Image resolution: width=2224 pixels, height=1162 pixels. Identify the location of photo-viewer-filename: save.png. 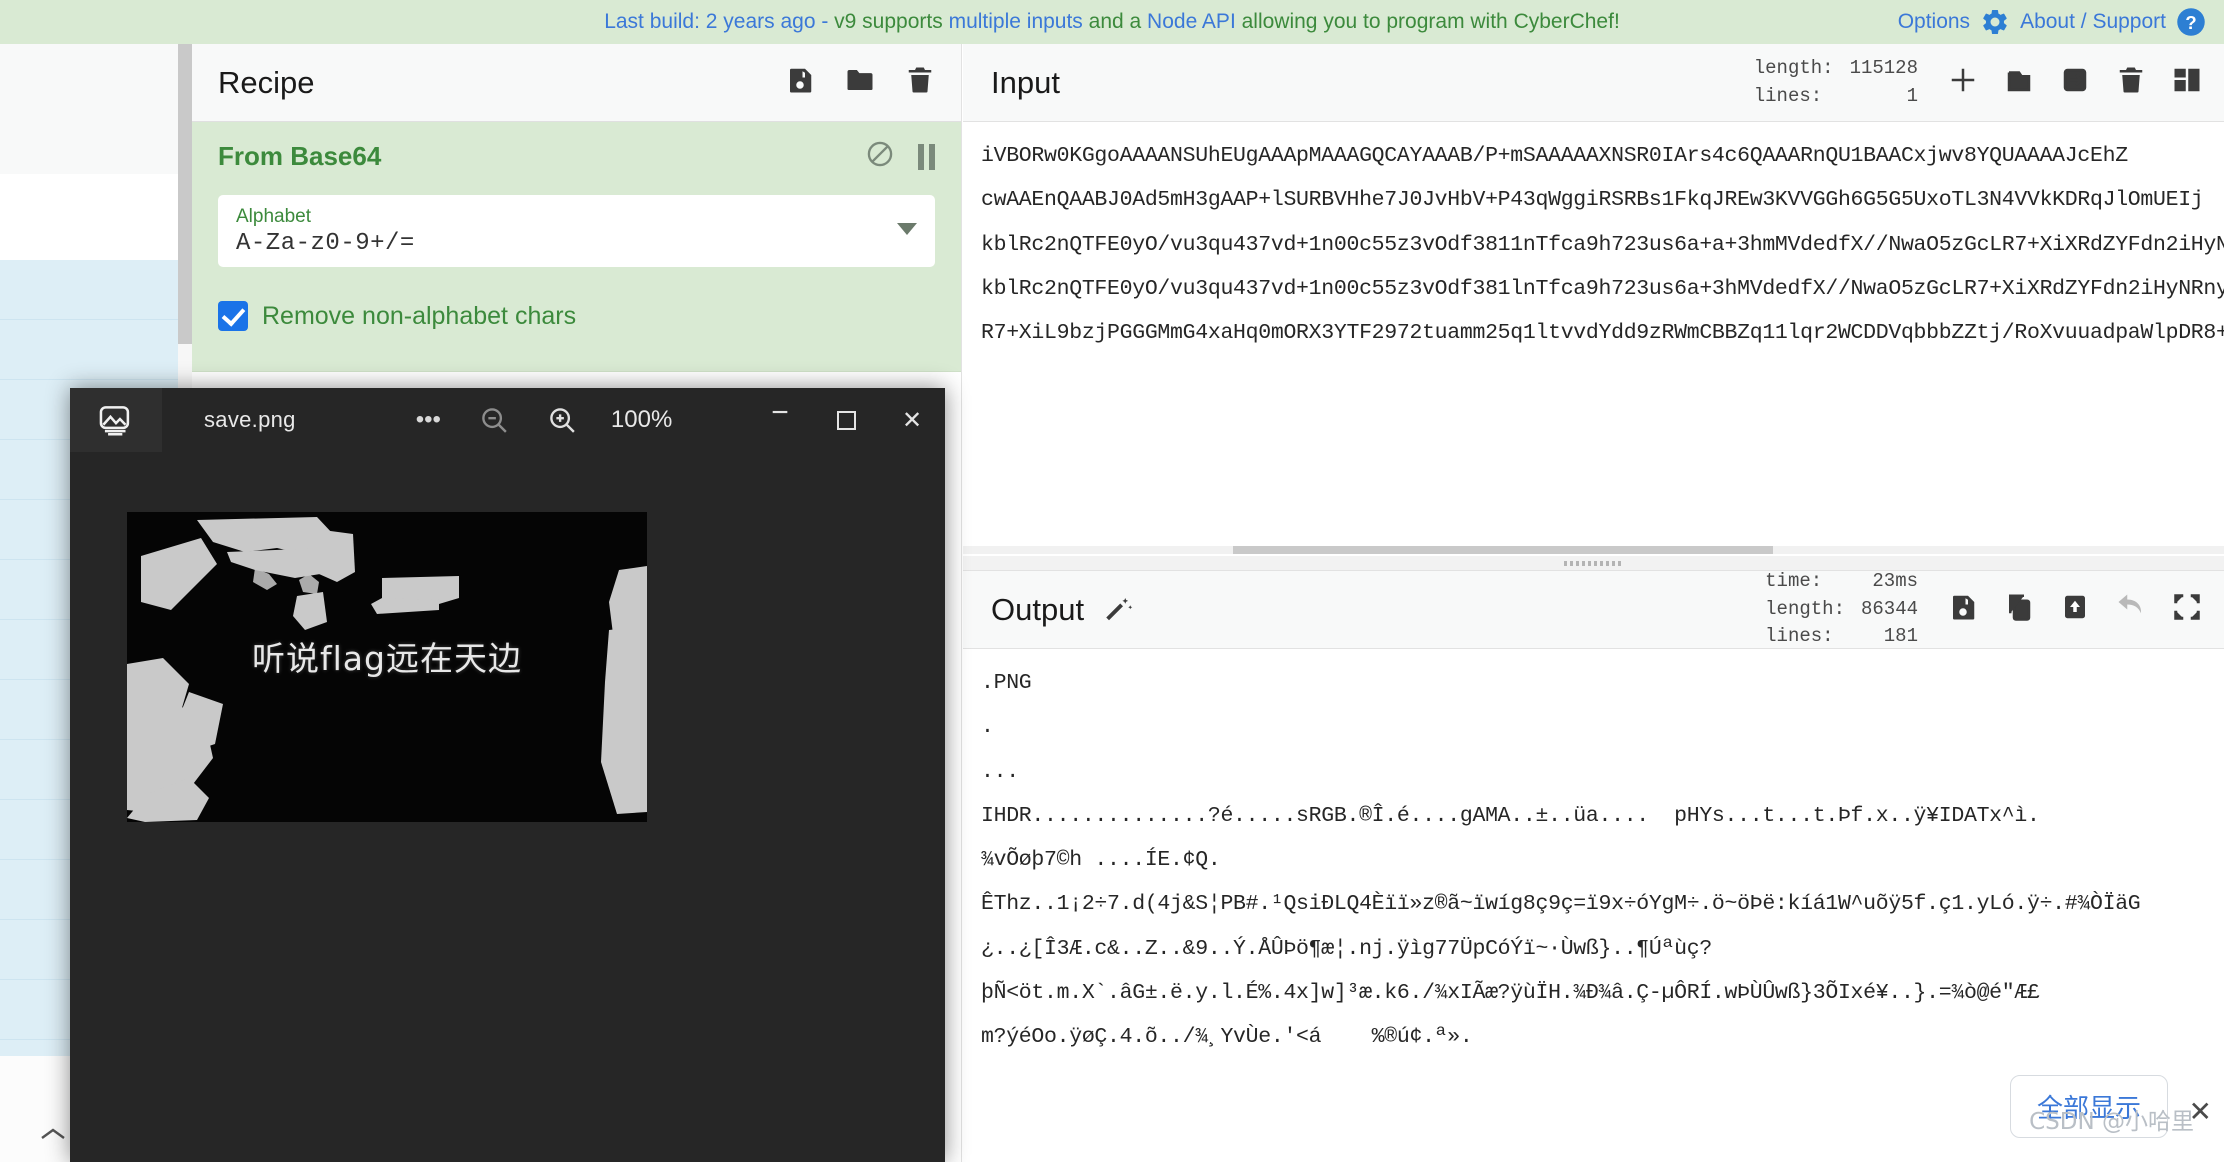
(250, 419).